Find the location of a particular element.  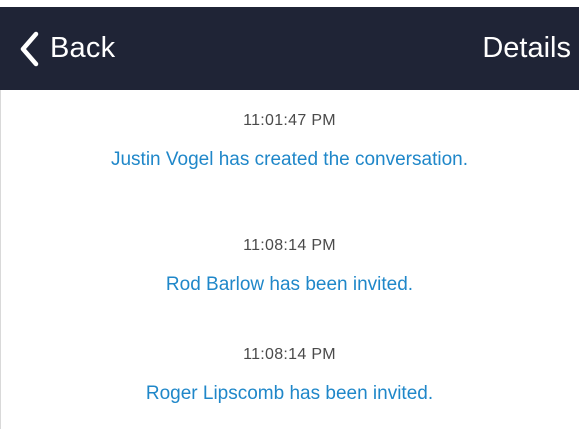

details-button: Details is located at coordinates (526, 48).